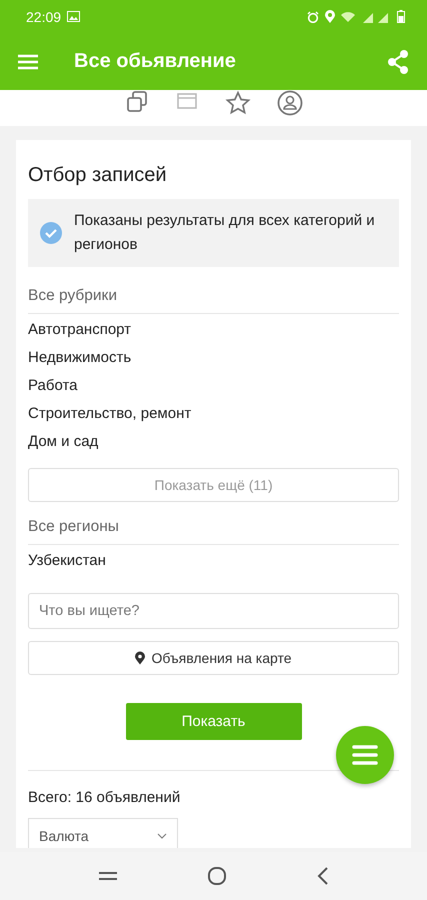 The height and width of the screenshot is (900, 427). Describe the element at coordinates (213, 330) in the screenshot. I see `category-item: Автотранспорт` at that location.